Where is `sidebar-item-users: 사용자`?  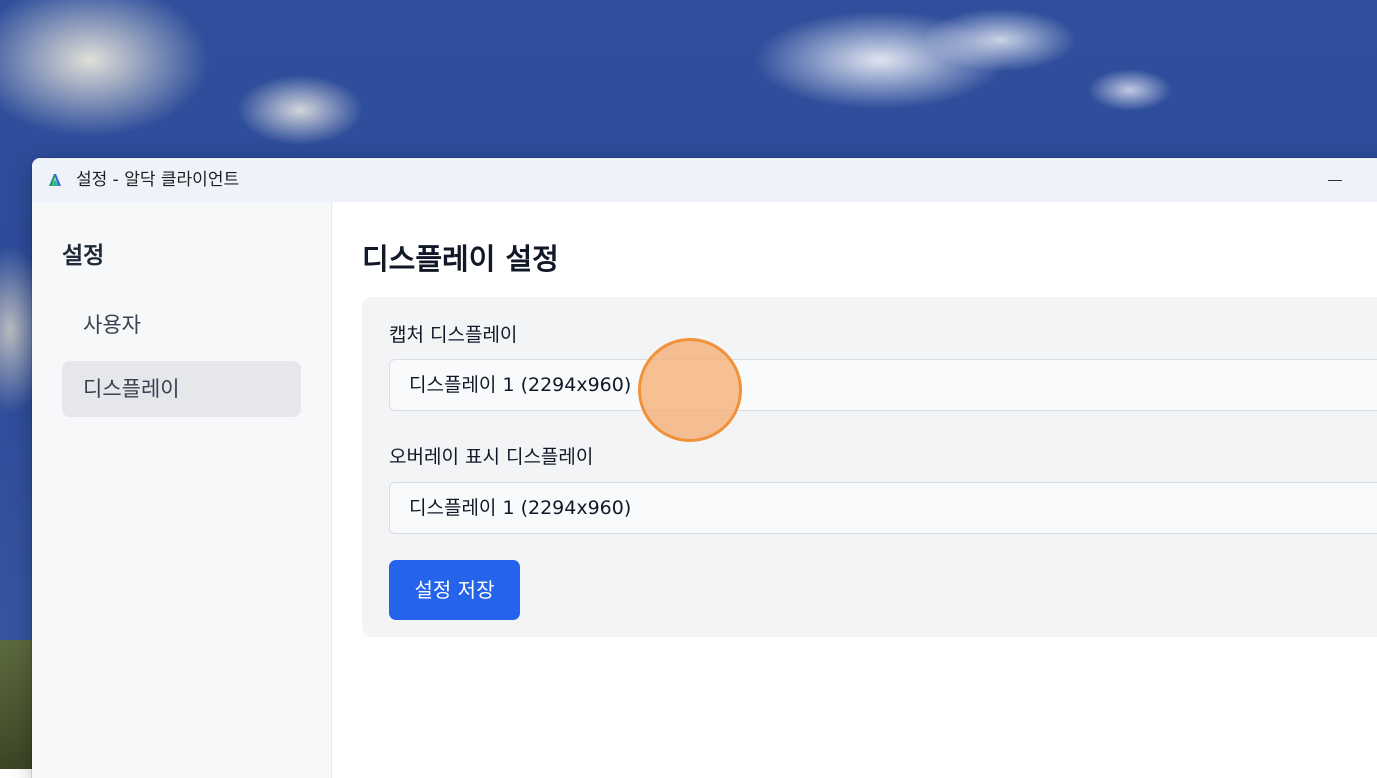
sidebar-item-users: 사용자 is located at coordinates (181, 325).